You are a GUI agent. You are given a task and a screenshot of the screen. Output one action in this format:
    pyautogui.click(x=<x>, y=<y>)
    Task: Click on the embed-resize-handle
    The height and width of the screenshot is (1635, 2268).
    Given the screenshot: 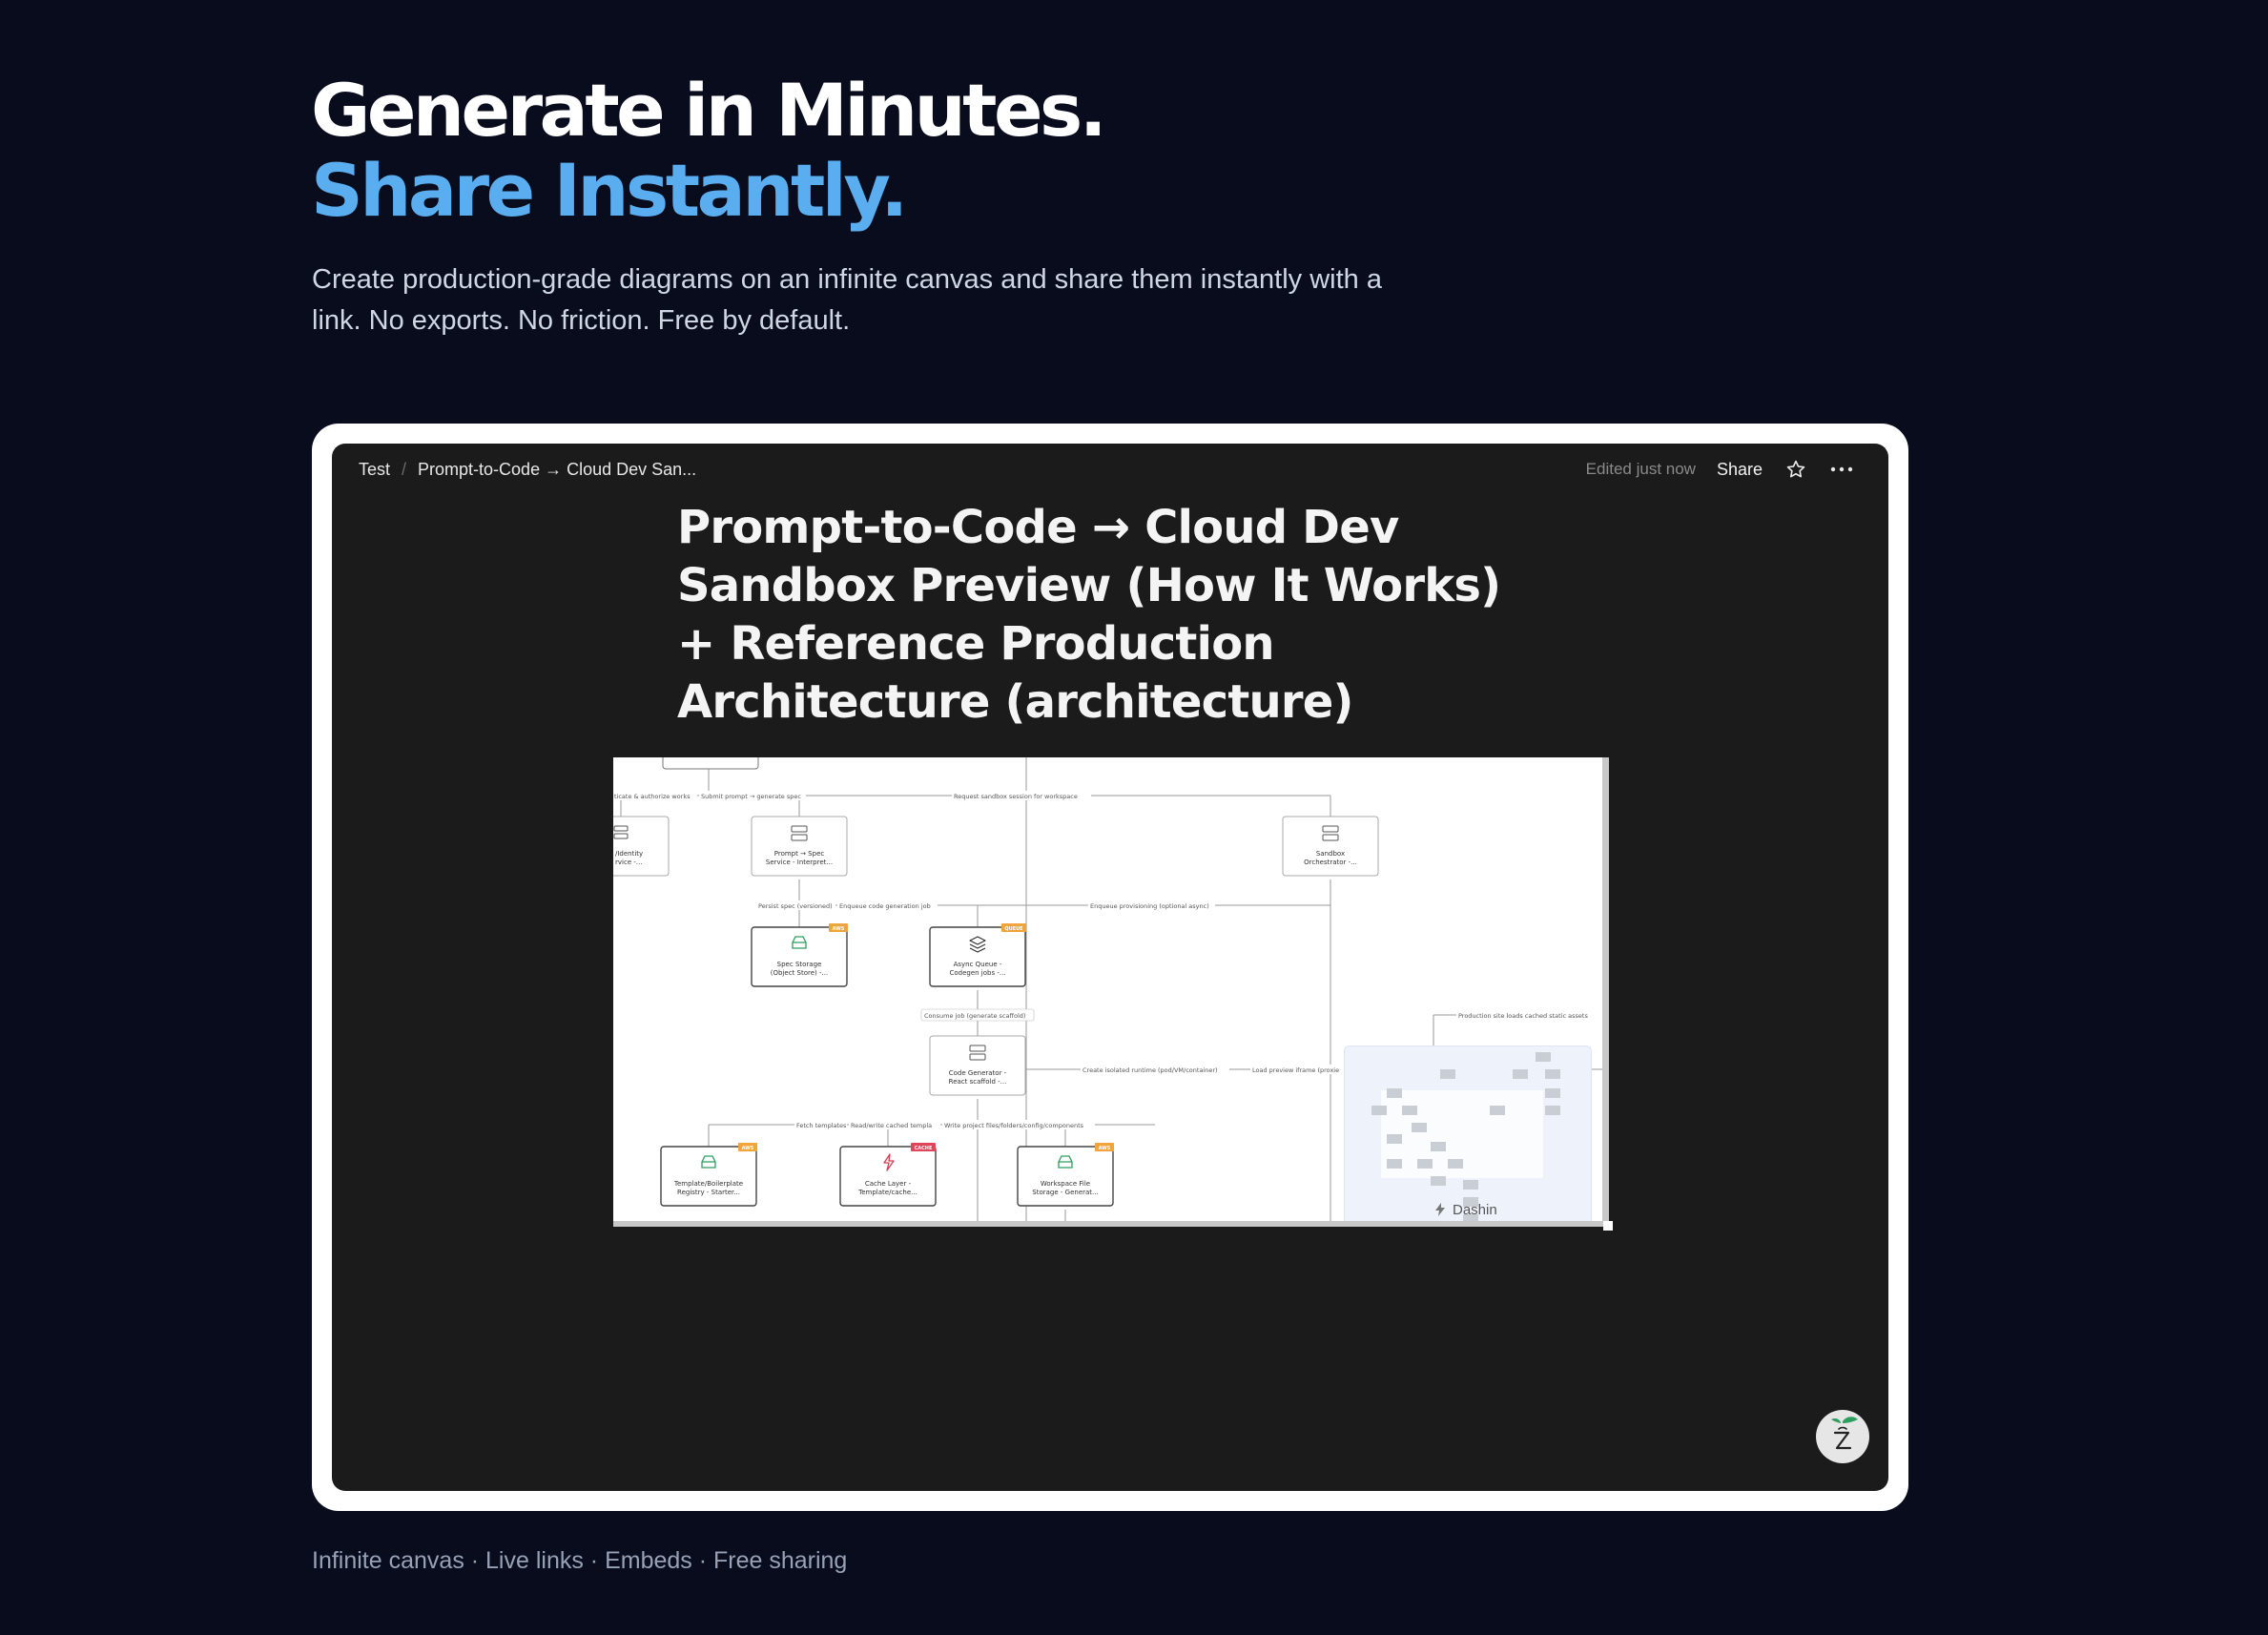 What is the action you would take?
    pyautogui.click(x=1608, y=1226)
    